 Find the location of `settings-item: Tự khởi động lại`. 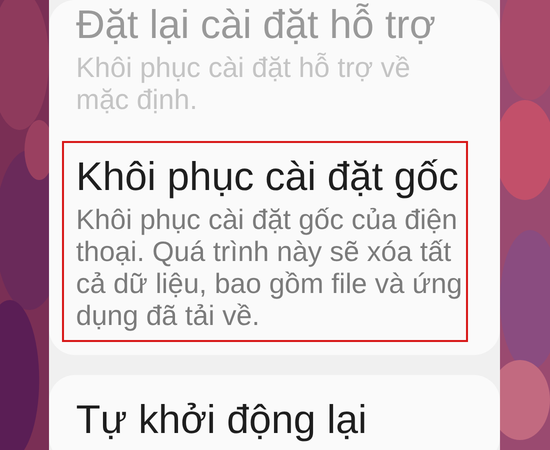

settings-item: Tự khởi động lại is located at coordinates (265, 417).